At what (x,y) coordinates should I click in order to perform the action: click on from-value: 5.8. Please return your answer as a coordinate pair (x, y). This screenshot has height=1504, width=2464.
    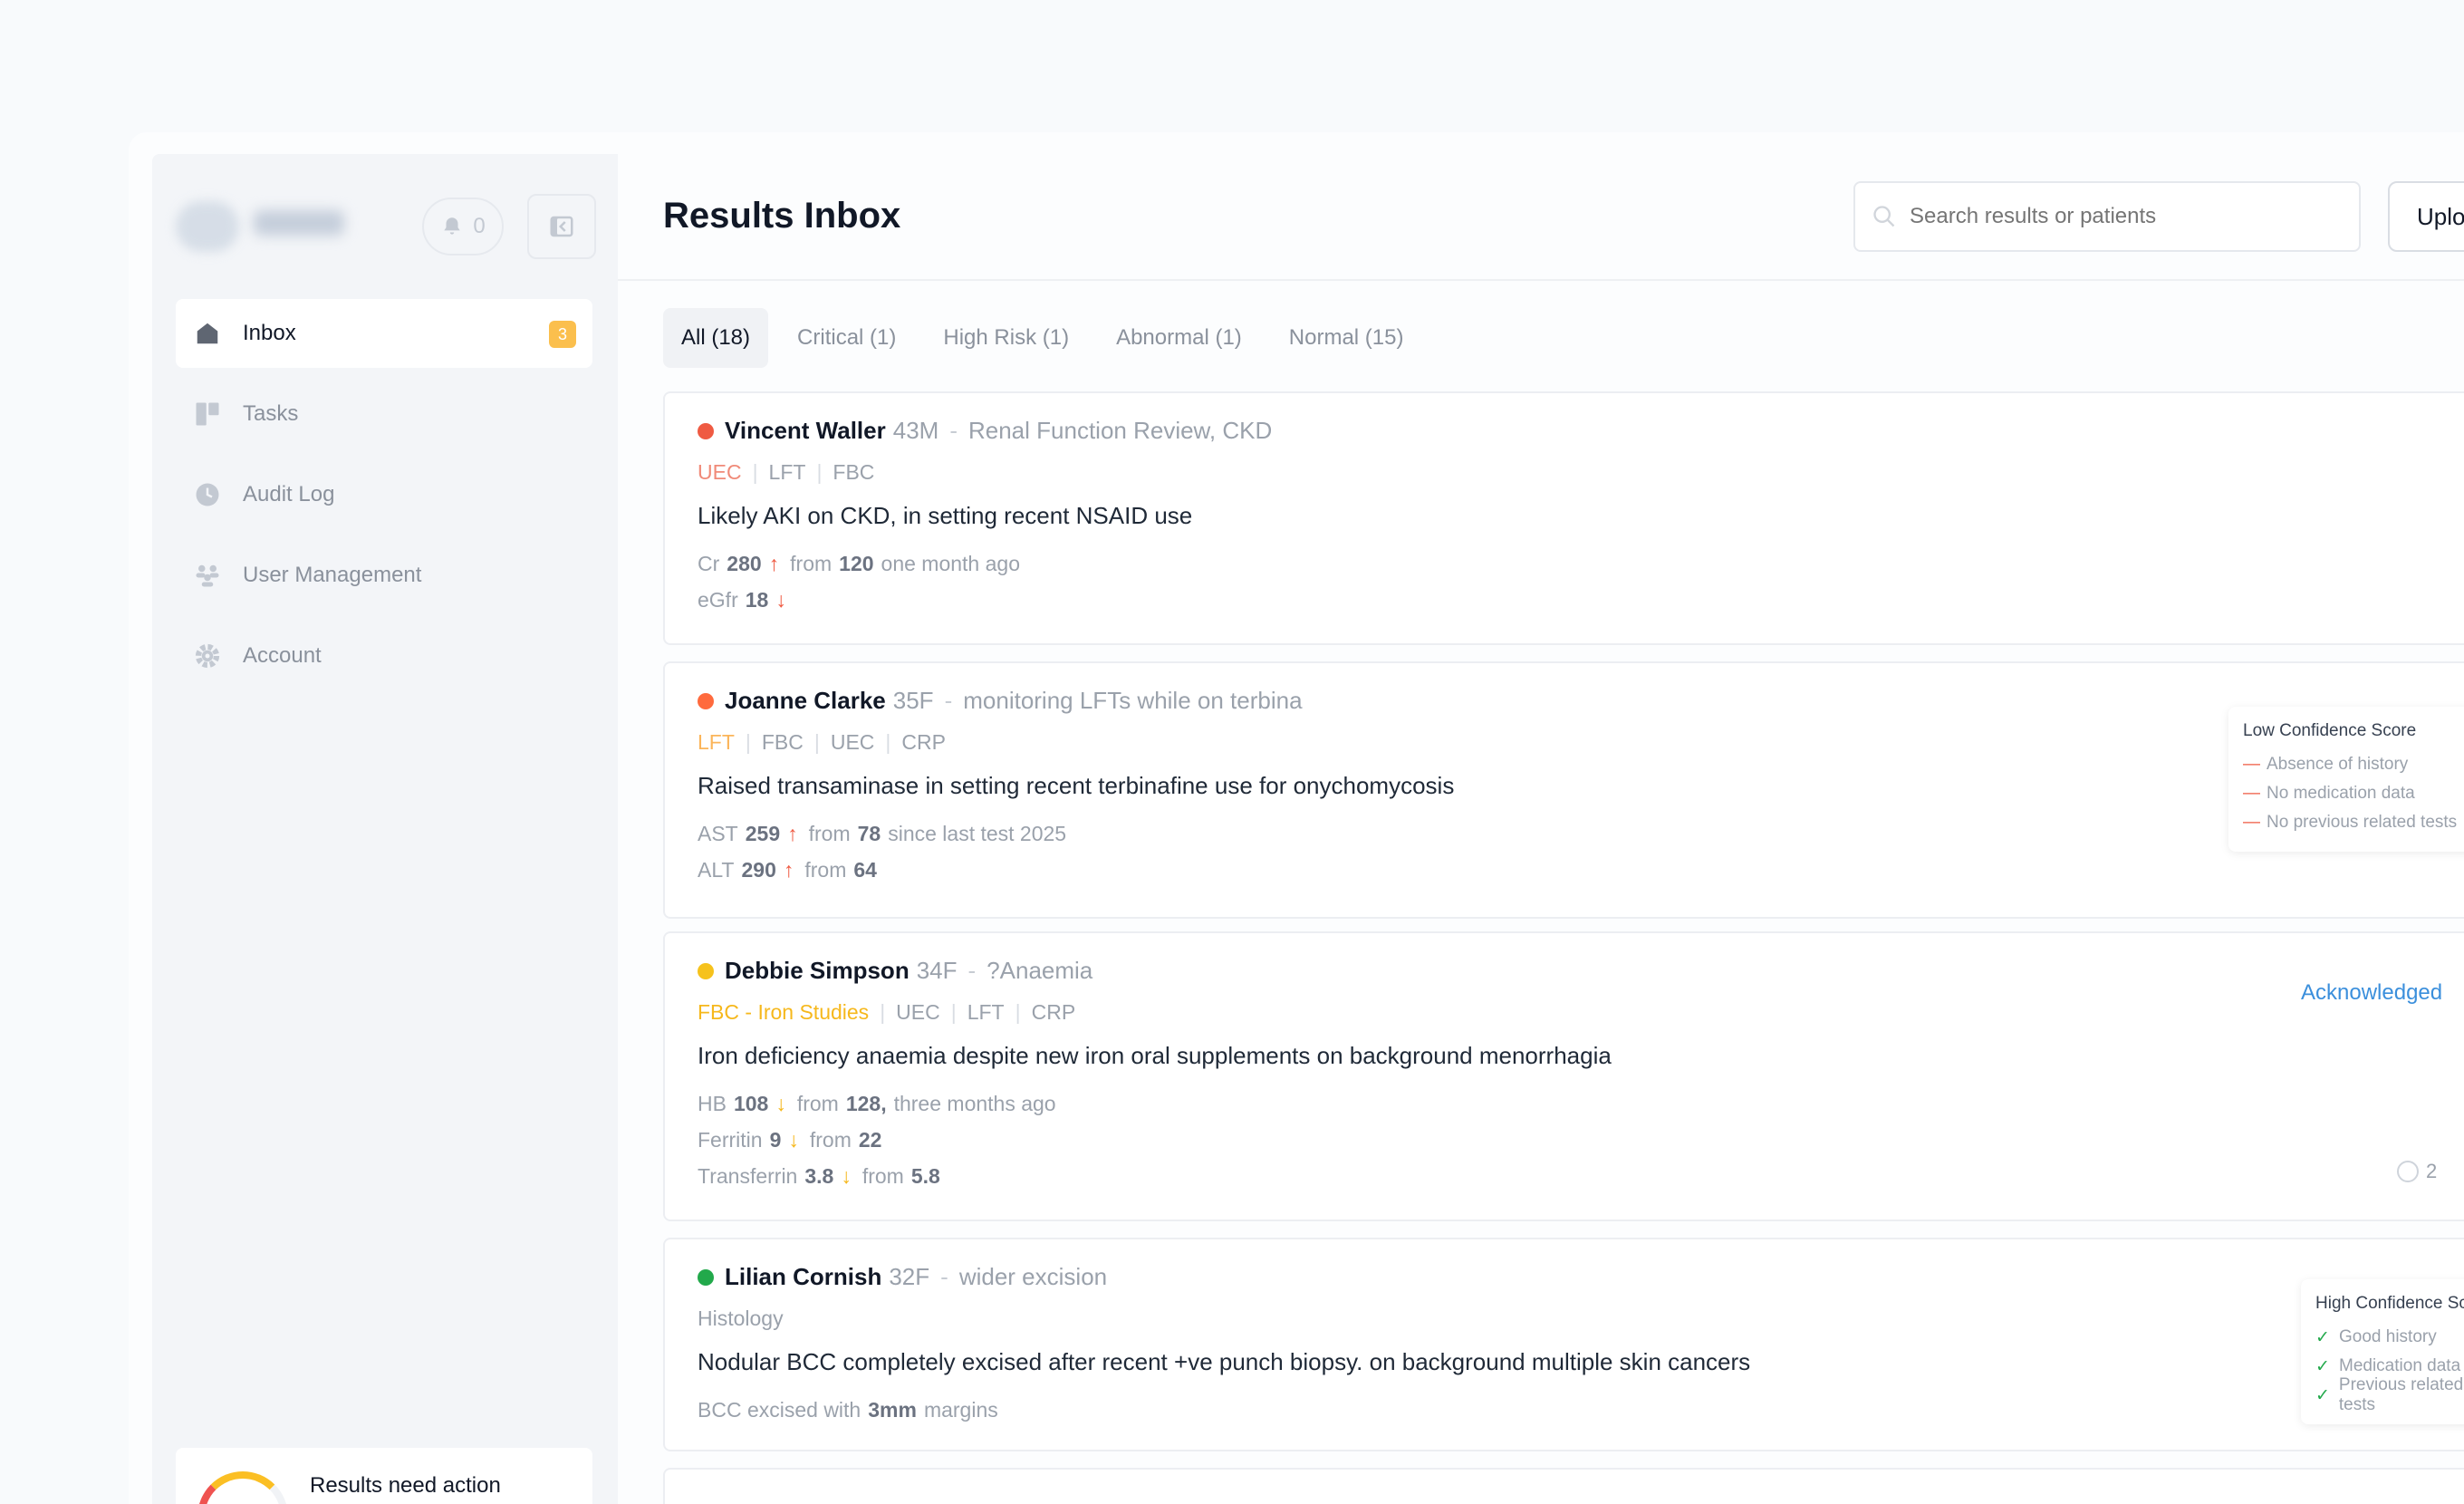
    Looking at the image, I should click on (925, 1175).